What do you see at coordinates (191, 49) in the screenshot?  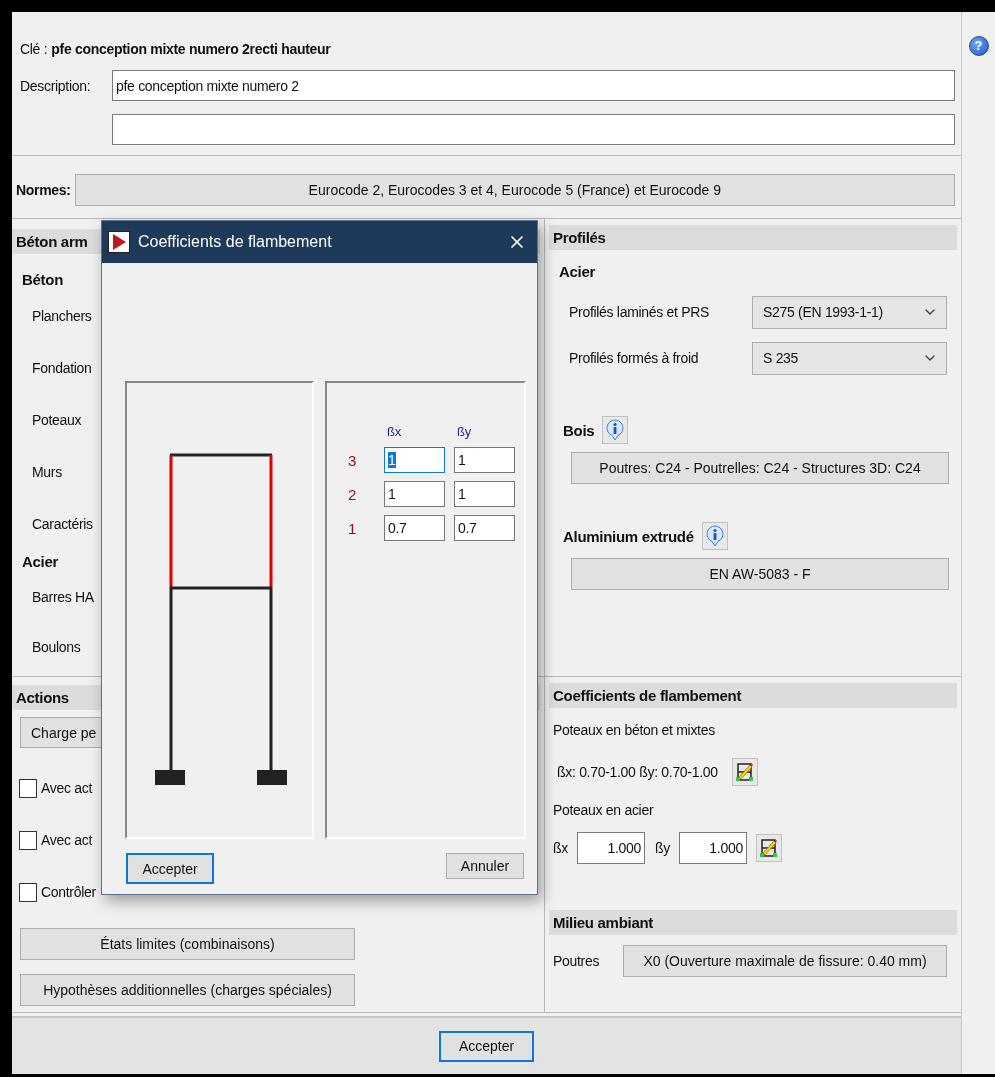 I see `key-value: pfe conception mixte numero 2recti hauteur` at bounding box center [191, 49].